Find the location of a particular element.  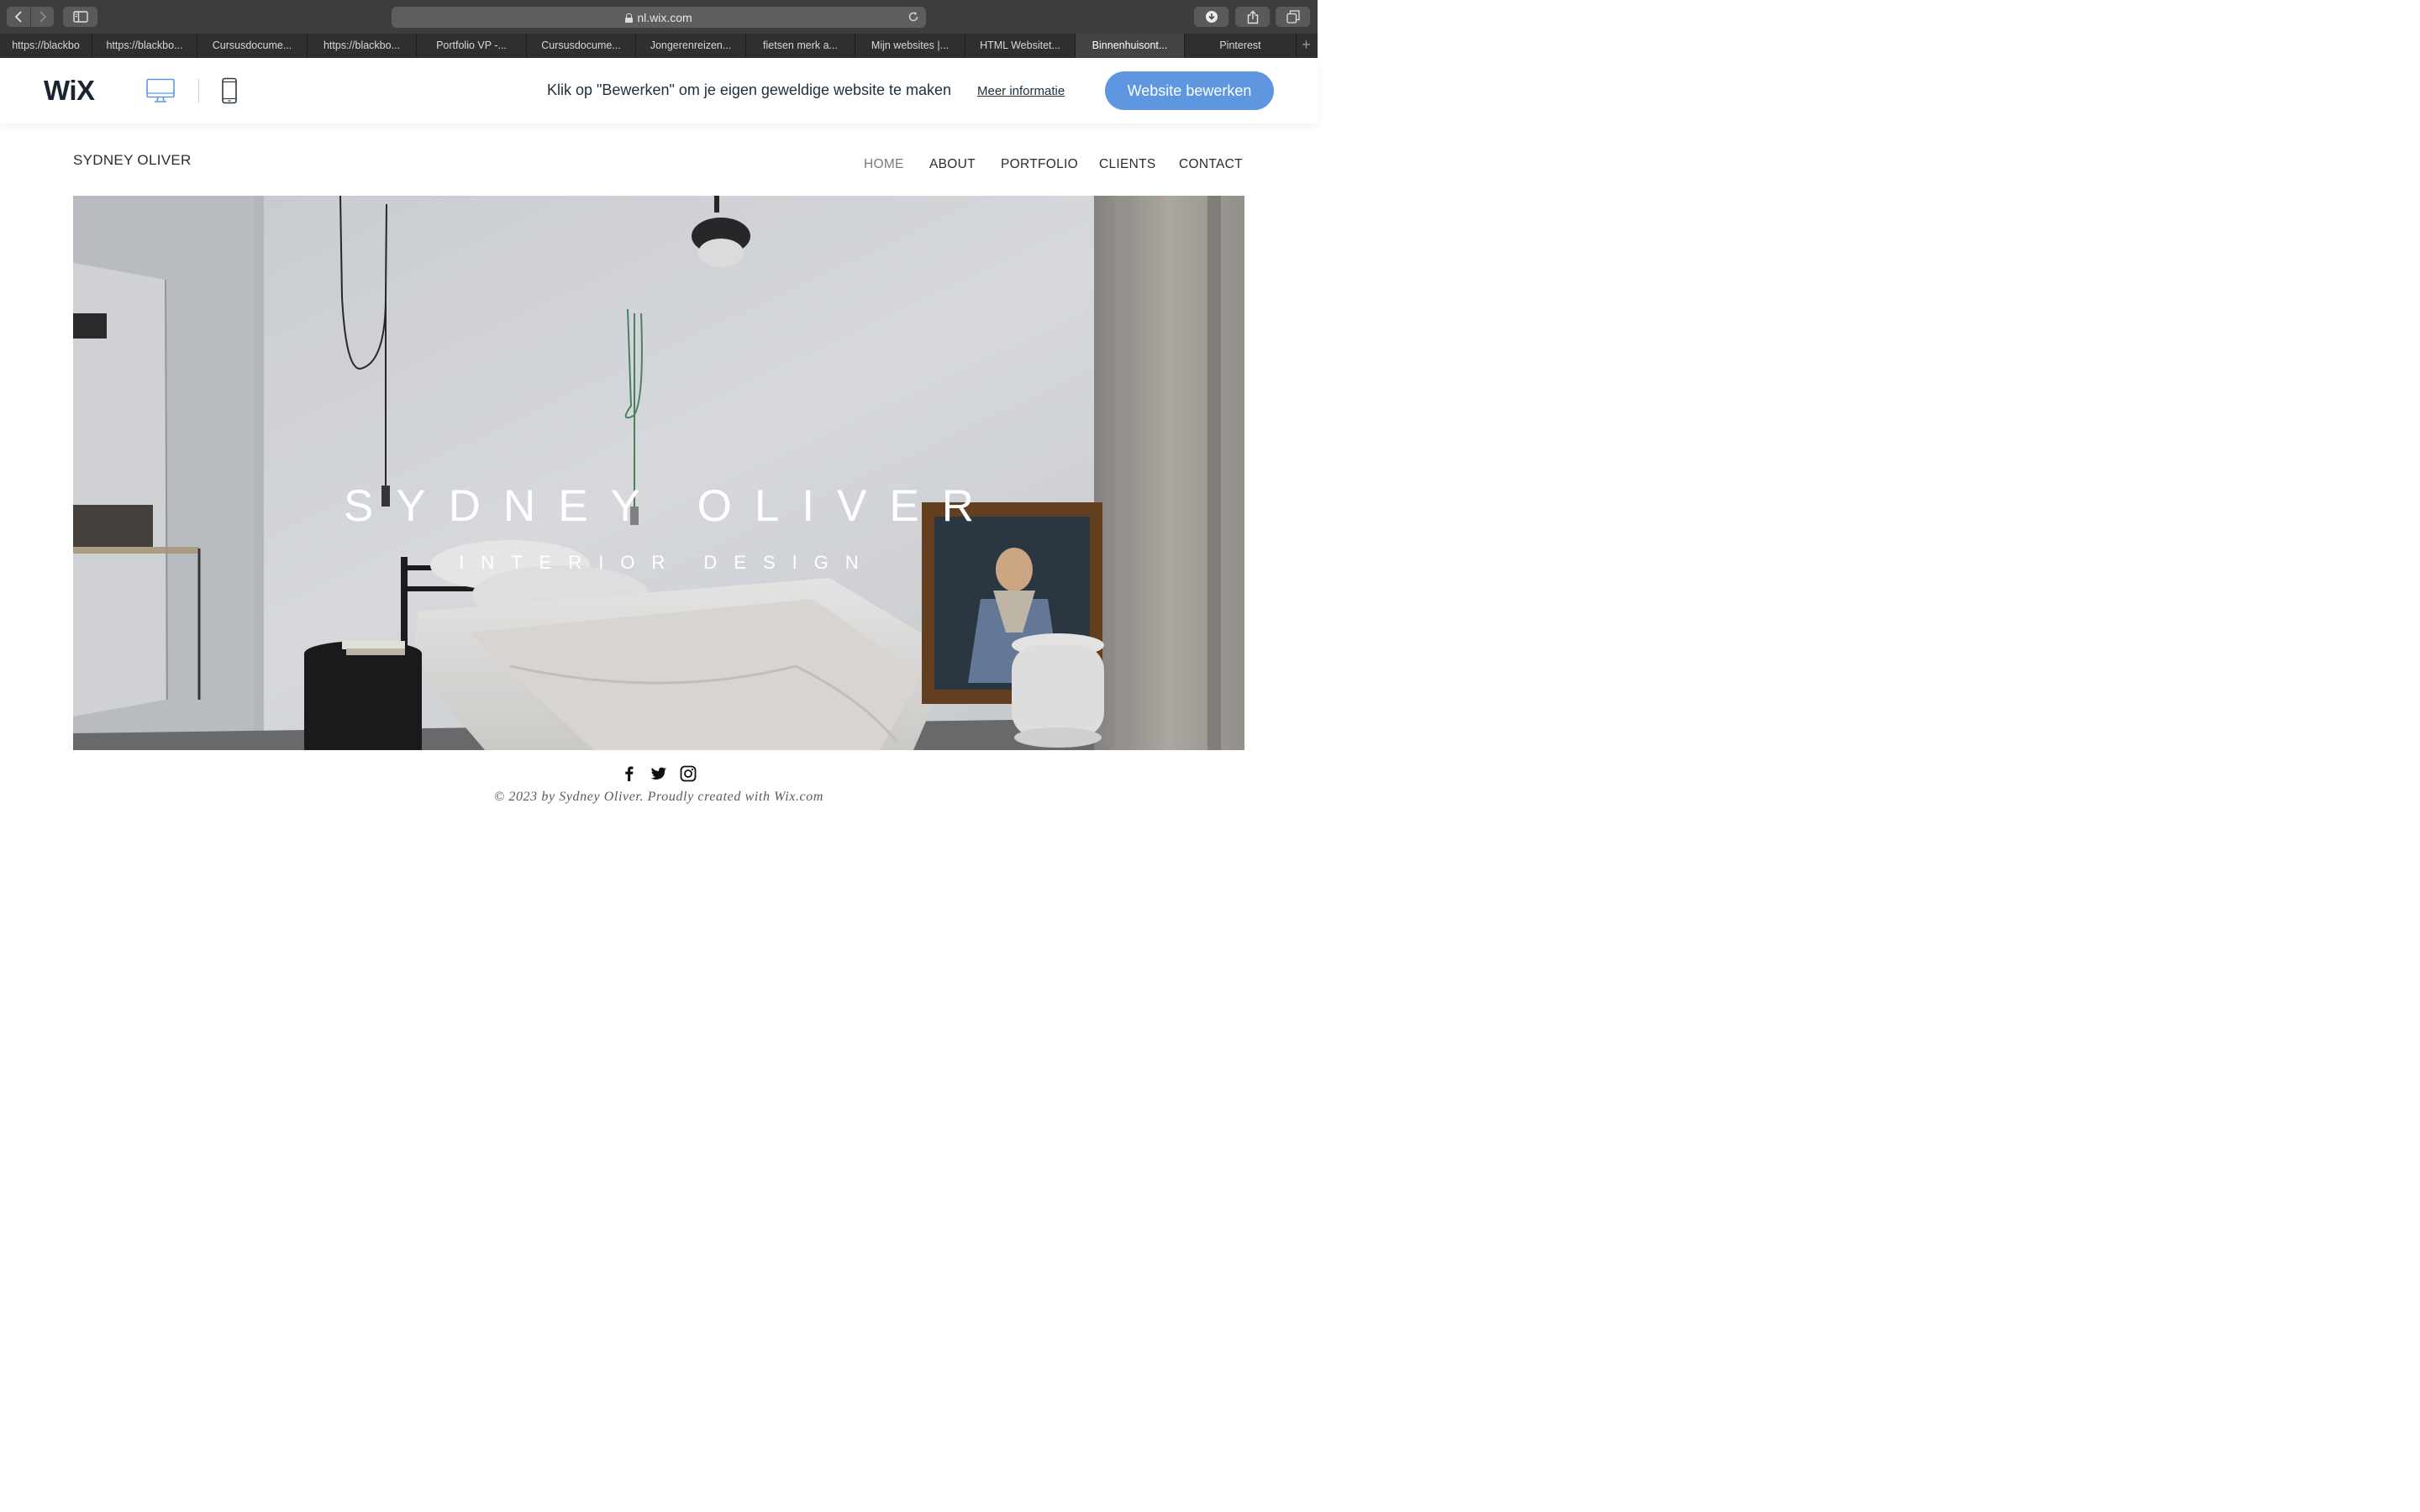

device-separator is located at coordinates (199, 90).